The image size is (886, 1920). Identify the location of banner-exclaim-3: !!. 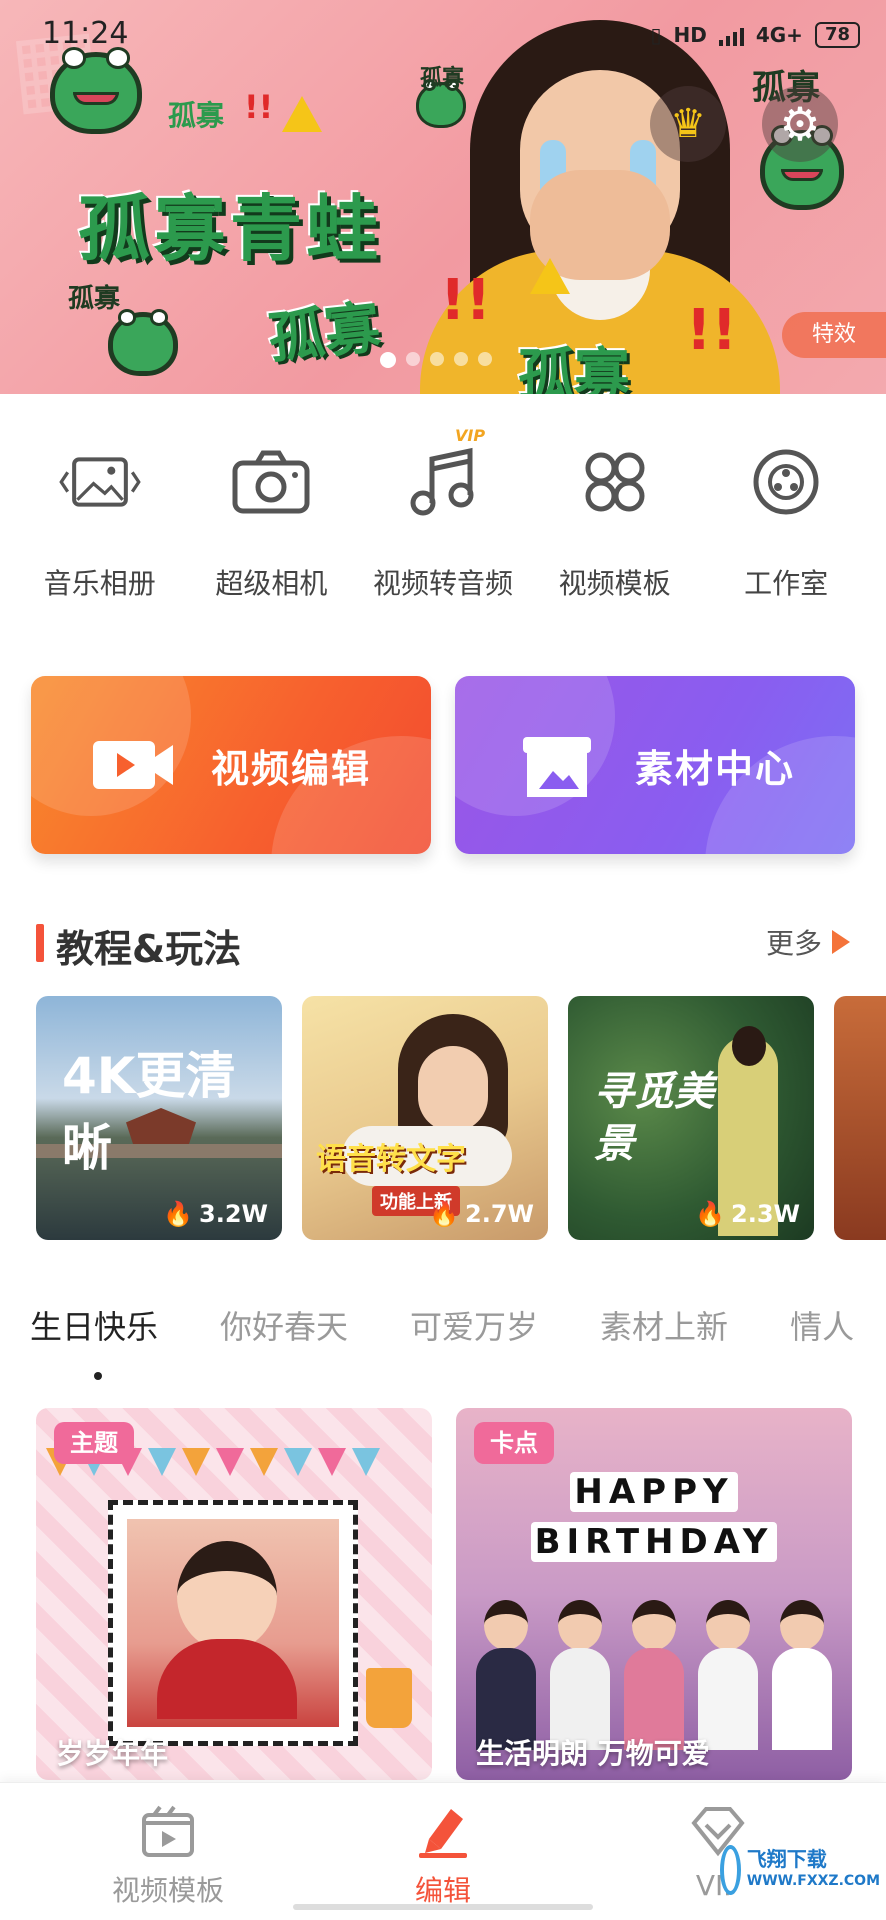
(712, 330).